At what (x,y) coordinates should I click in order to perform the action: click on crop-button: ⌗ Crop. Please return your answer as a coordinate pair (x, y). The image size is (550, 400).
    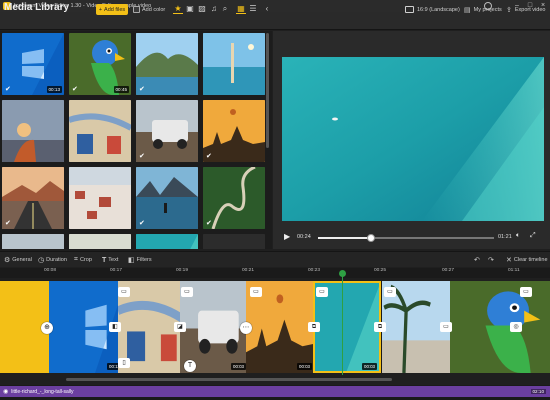
    Looking at the image, I should click on (83, 260).